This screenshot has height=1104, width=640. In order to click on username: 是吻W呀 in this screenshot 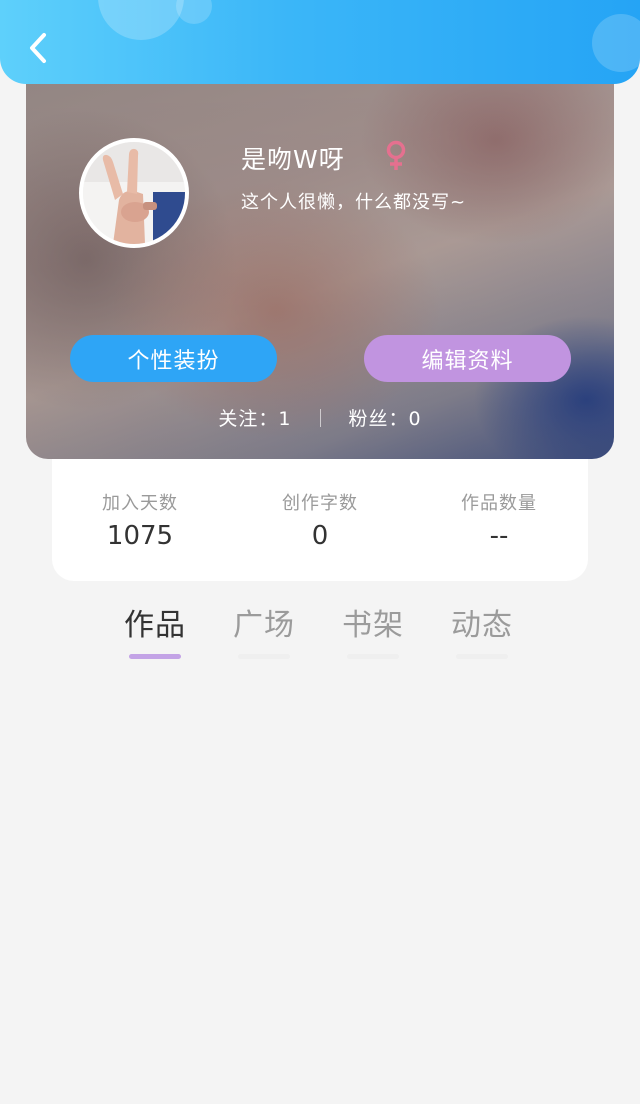, I will do `click(293, 159)`.